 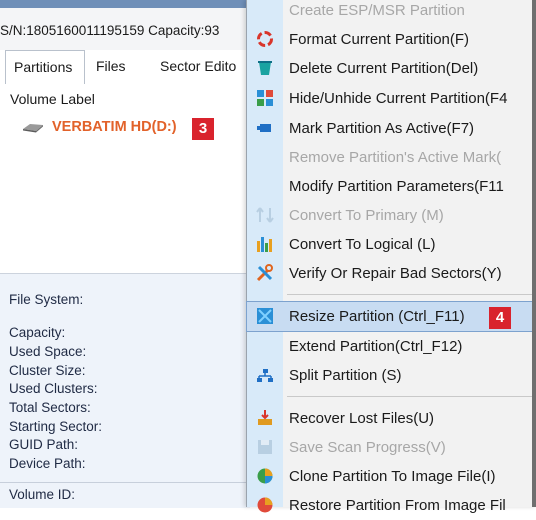 I want to click on tab-bar: Partitions Files Sector Edito, so click(x=125, y=67).